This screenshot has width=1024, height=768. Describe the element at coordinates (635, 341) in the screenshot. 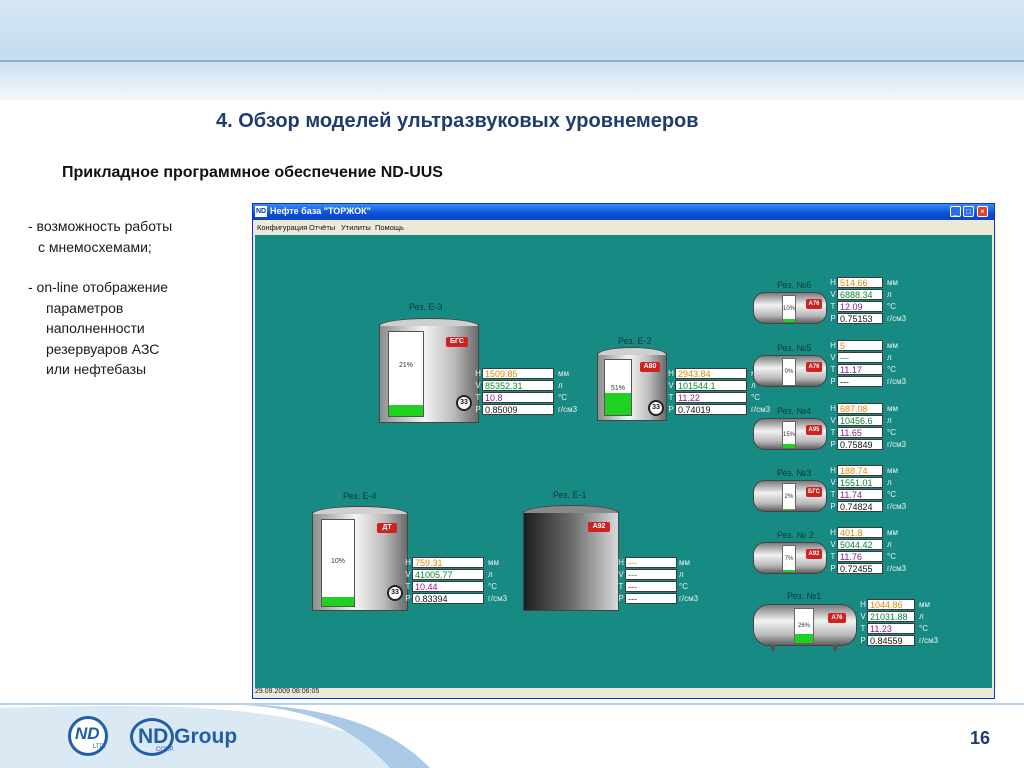

I see `tank-label: Рез. Е-2` at that location.